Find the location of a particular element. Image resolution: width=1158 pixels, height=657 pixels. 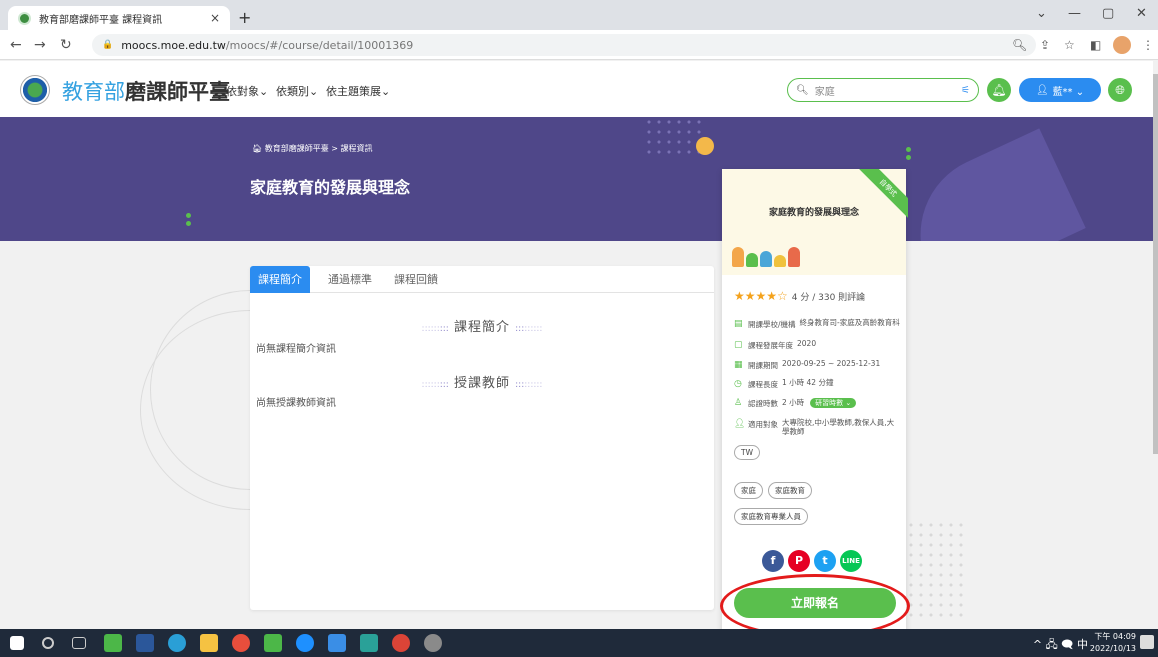

search-icon: 🔍︎ is located at coordinates (802, 90).